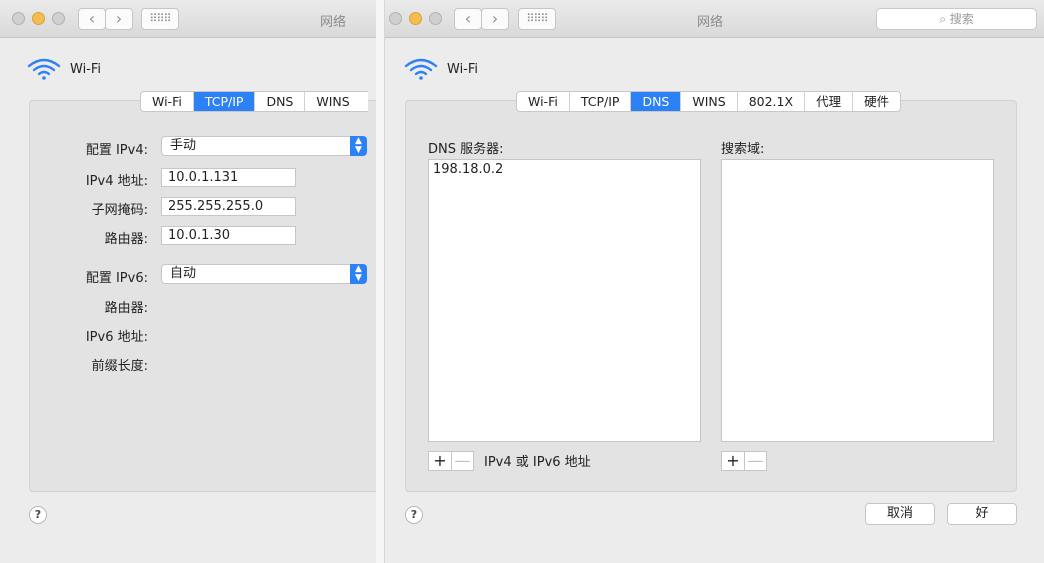 The width and height of the screenshot is (1044, 563). Describe the element at coordinates (183, 273) in the screenshot. I see `configure-ipv6-value: 自动` at that location.